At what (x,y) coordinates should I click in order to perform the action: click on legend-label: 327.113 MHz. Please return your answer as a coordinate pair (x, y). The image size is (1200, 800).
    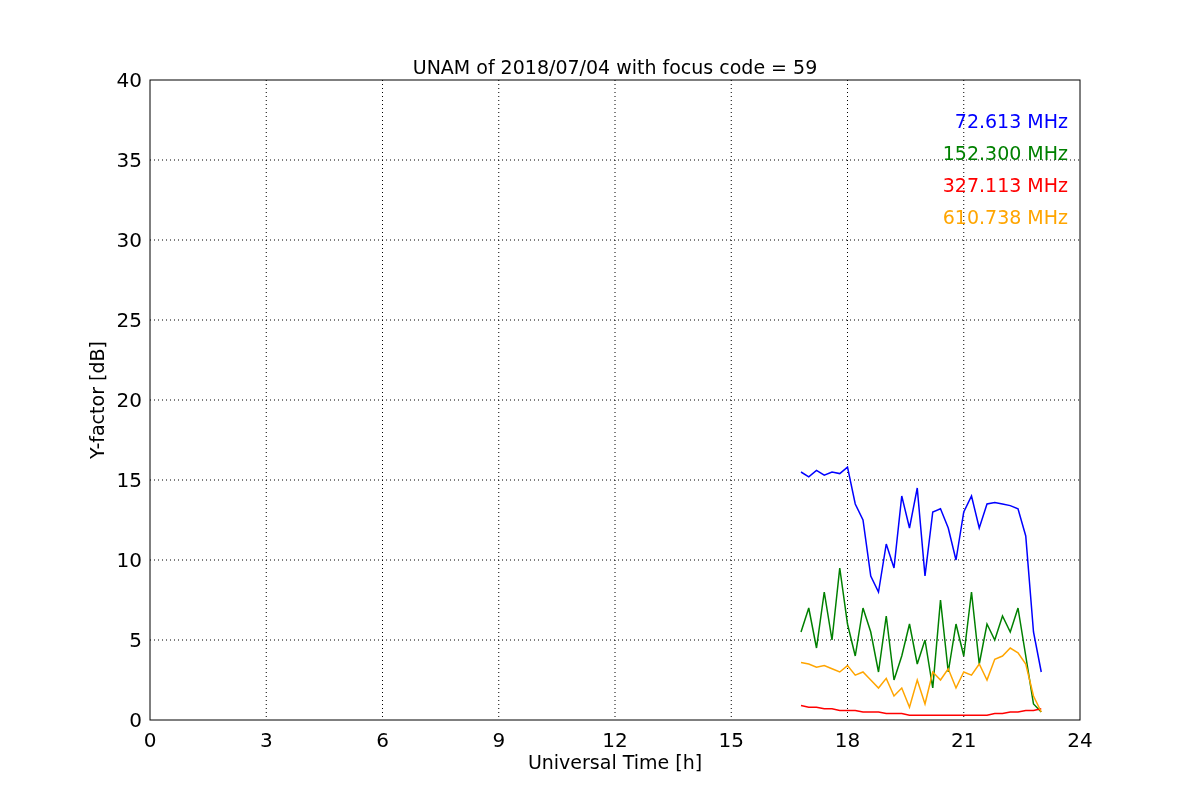
    Looking at the image, I should click on (1005, 185).